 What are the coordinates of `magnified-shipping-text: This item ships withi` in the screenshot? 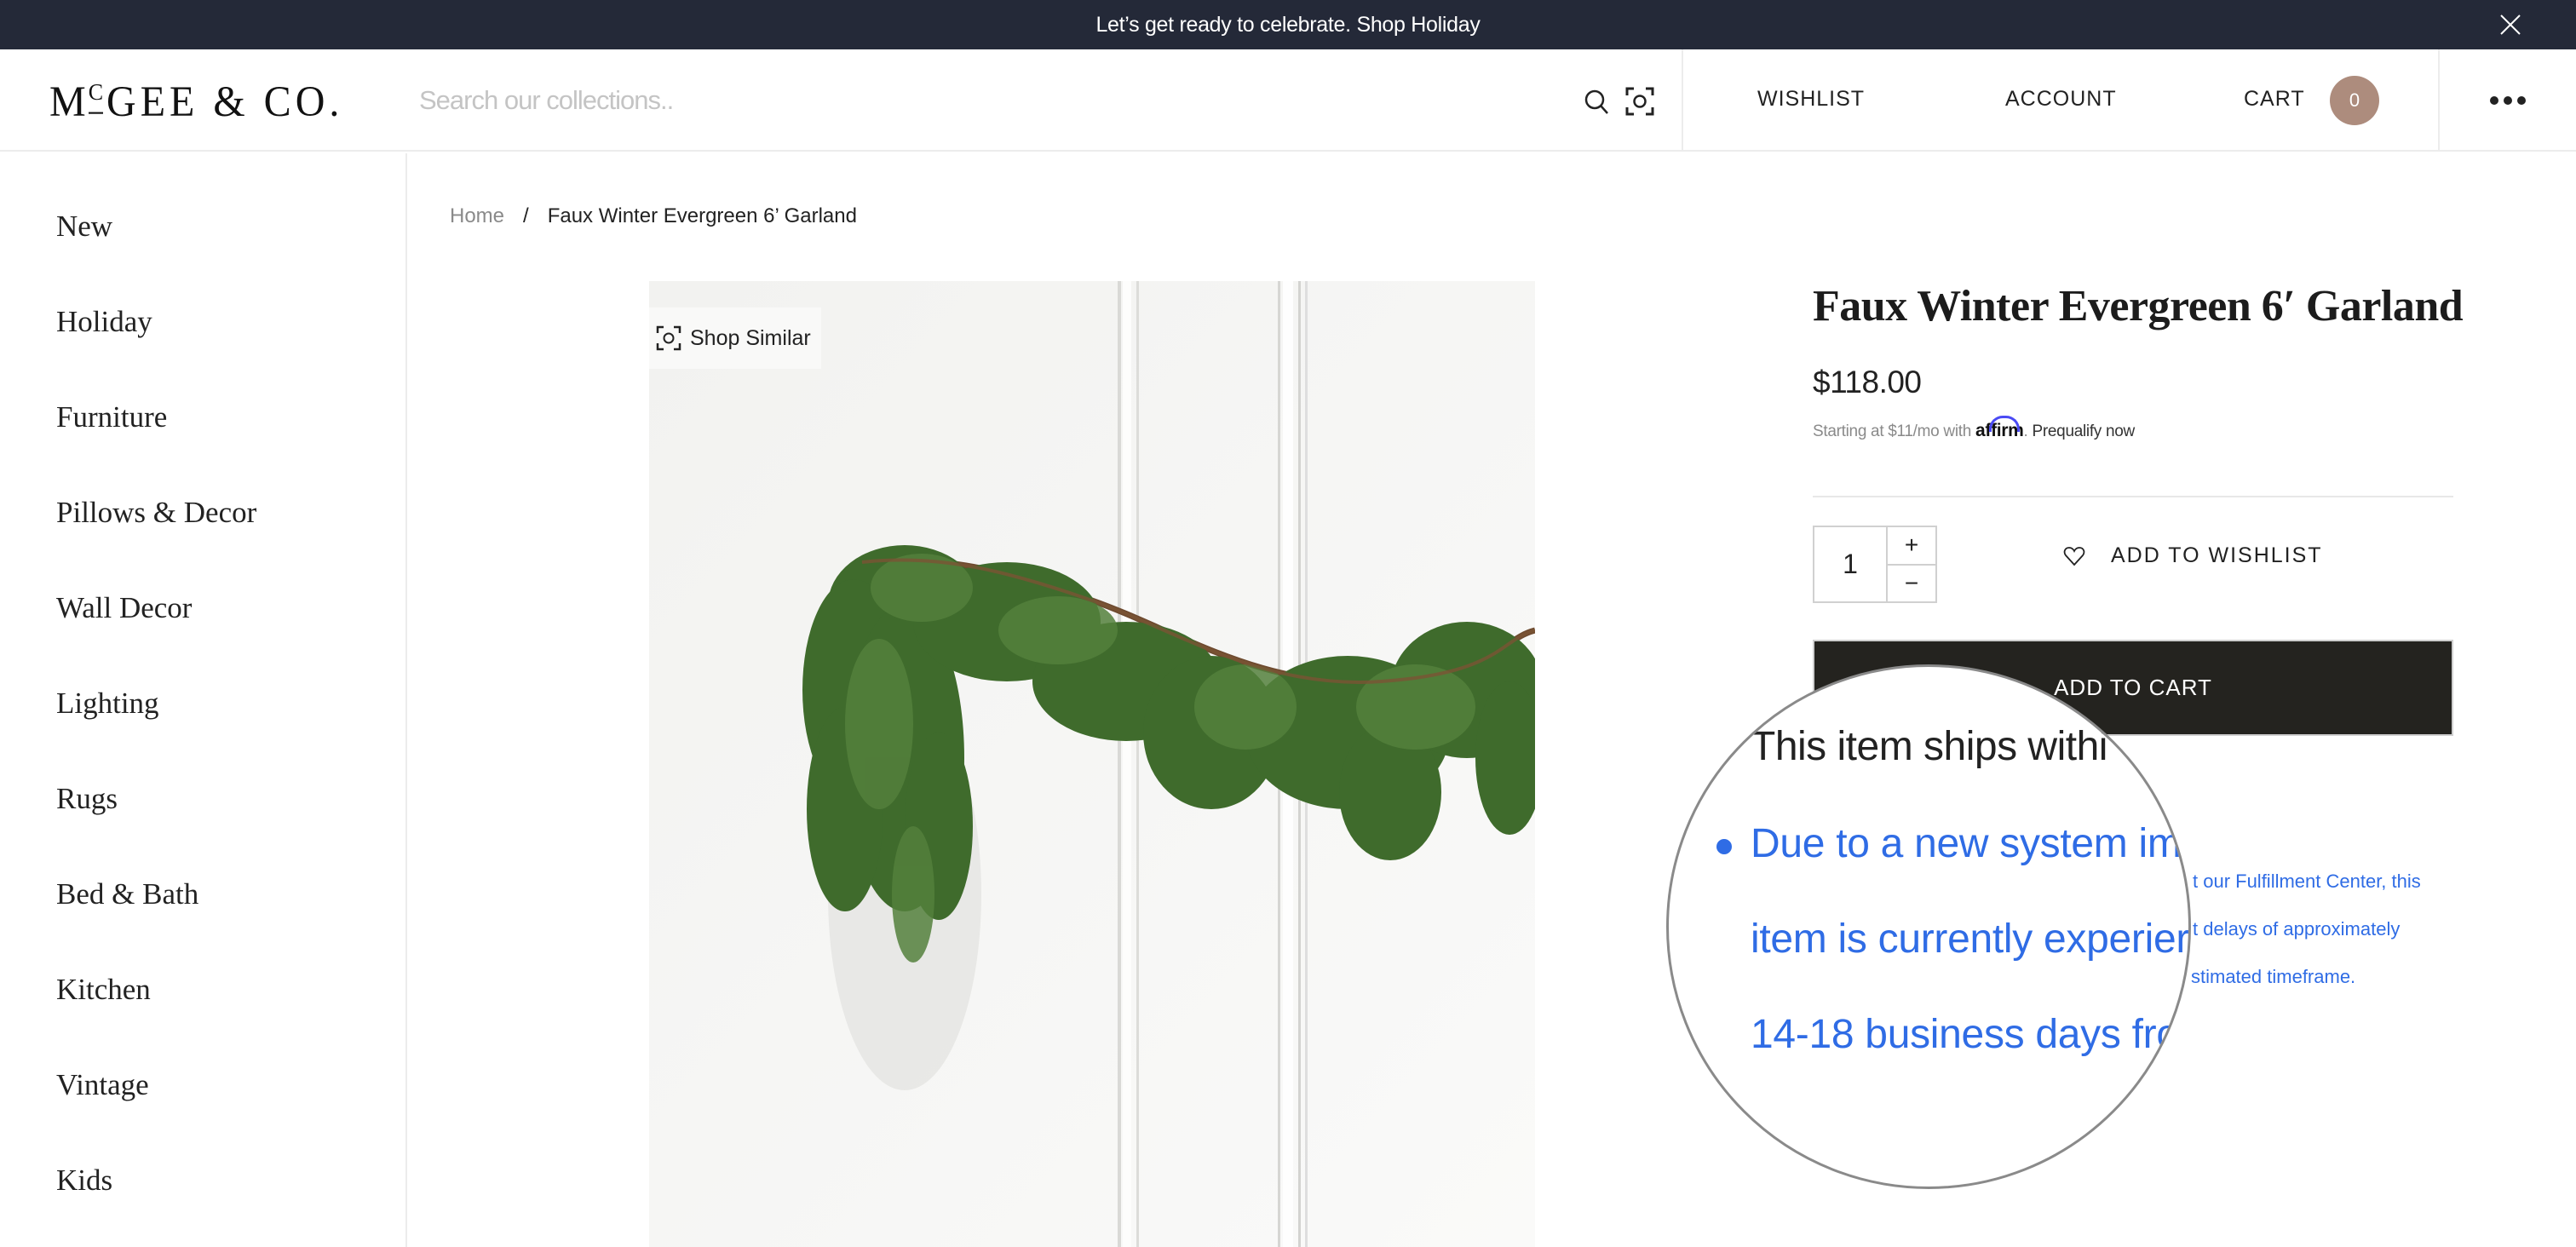 It's located at (1929, 746).